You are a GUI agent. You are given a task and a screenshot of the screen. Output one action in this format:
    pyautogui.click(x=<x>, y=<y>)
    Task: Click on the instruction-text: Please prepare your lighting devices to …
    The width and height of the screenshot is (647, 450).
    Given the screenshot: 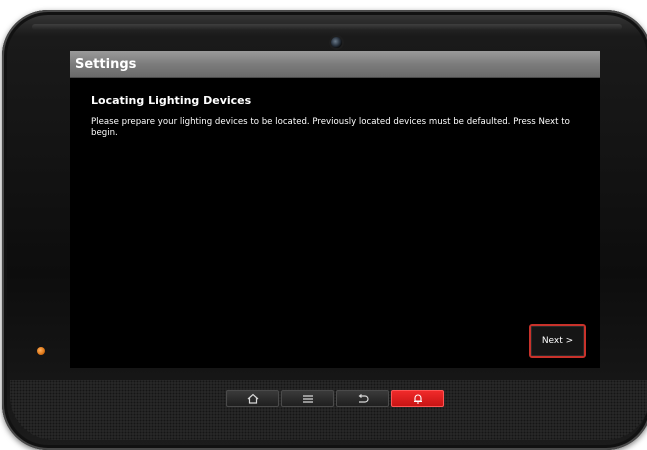 What is the action you would take?
    pyautogui.click(x=330, y=127)
    